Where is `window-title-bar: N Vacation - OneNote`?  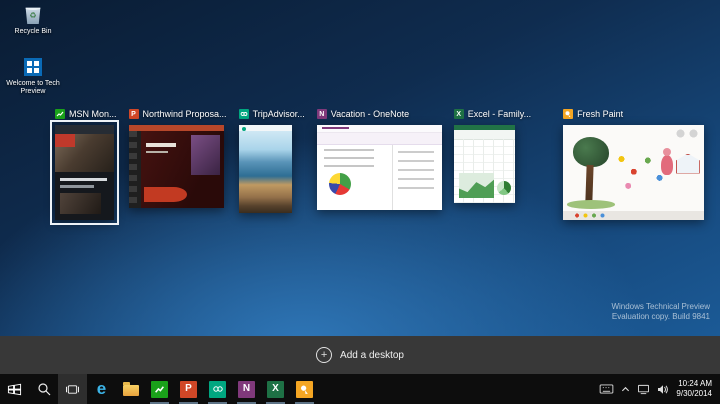 window-title-bar: N Vacation - OneNote is located at coordinates (379, 114).